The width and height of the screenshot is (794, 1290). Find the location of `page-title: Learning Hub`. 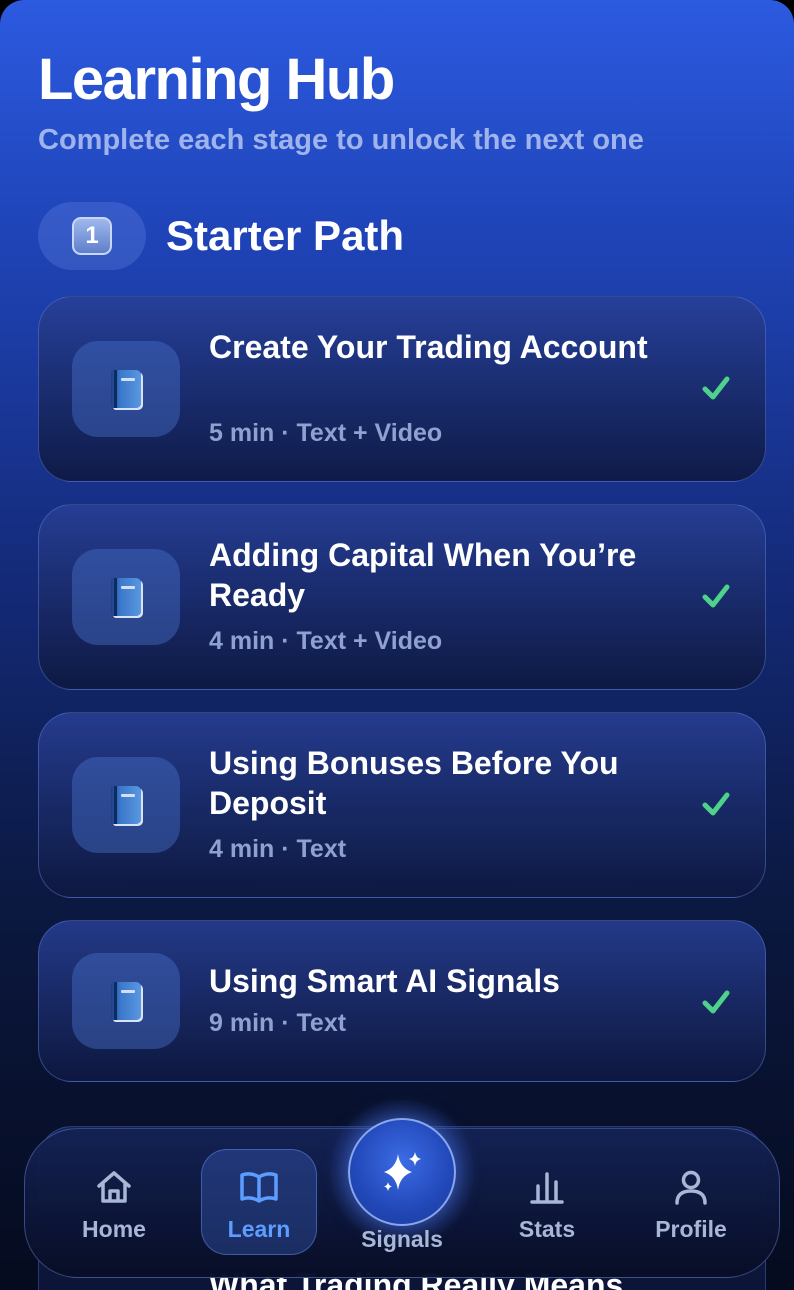

page-title: Learning Hub is located at coordinates (216, 79).